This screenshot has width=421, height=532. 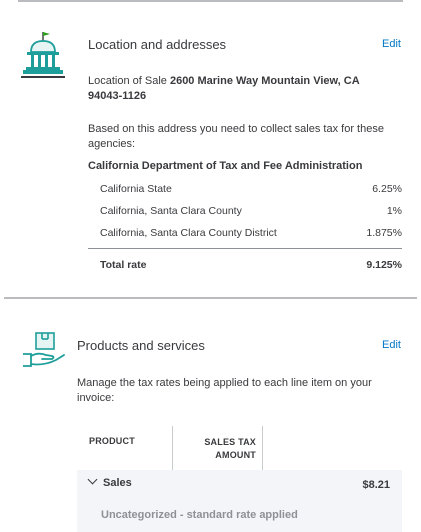 I want to click on rate-row: California, Santa Clara County 1%, so click(x=251, y=212).